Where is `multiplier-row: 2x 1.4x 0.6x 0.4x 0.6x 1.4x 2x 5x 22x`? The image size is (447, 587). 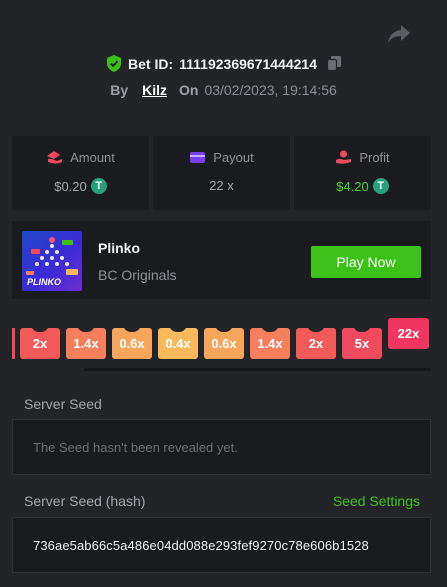 multiplier-row: 2x 1.4x 0.6x 0.4x 0.6x 1.4x 2x 5x 22x is located at coordinates (223, 346).